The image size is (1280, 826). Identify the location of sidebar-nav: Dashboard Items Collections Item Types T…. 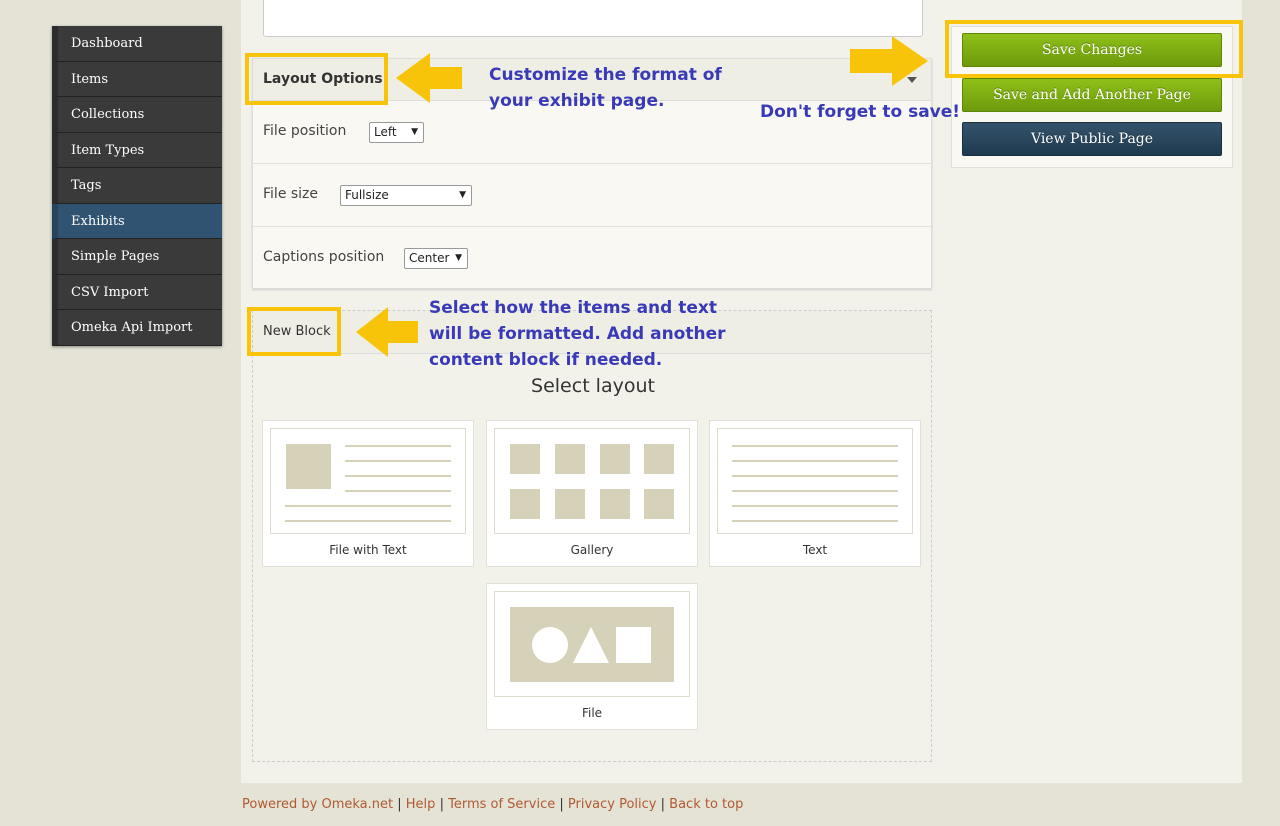
(137, 186).